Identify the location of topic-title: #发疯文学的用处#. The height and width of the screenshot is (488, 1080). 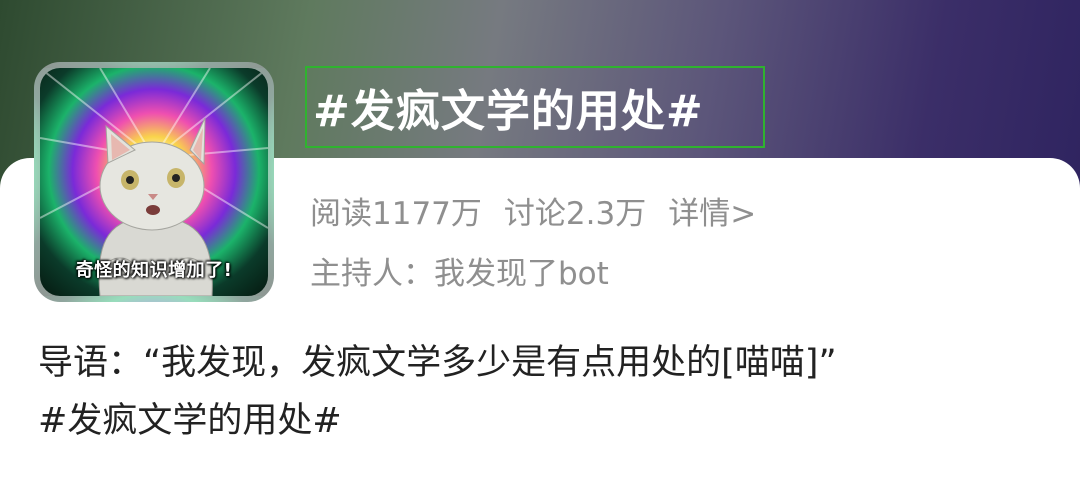
(508, 111).